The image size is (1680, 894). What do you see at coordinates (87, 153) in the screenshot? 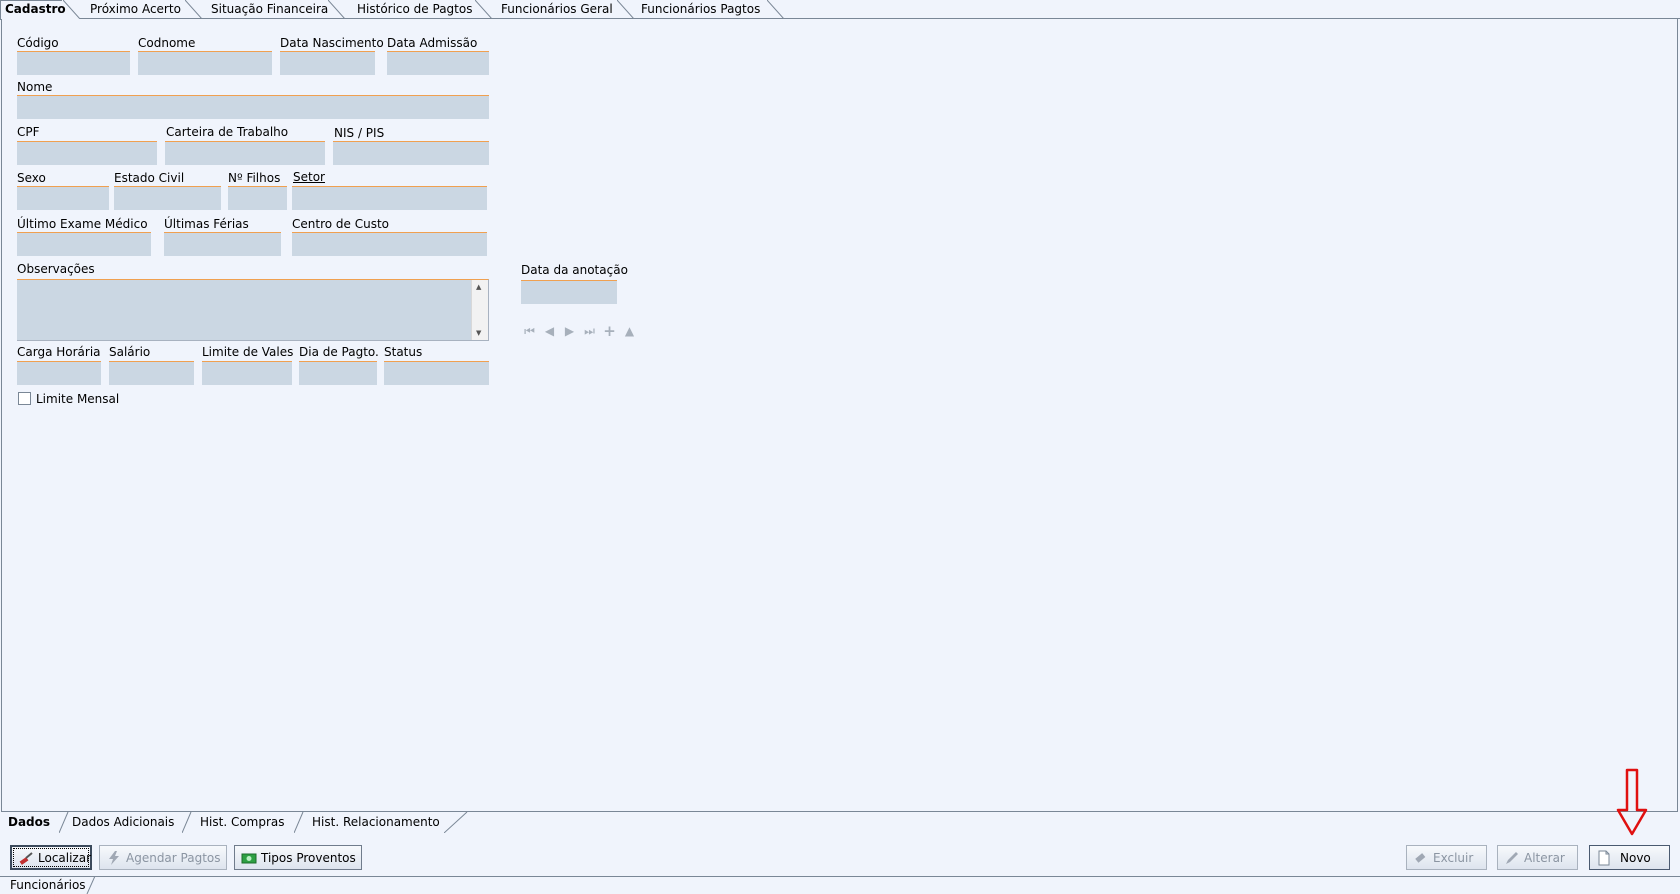
I see `cpf-input` at bounding box center [87, 153].